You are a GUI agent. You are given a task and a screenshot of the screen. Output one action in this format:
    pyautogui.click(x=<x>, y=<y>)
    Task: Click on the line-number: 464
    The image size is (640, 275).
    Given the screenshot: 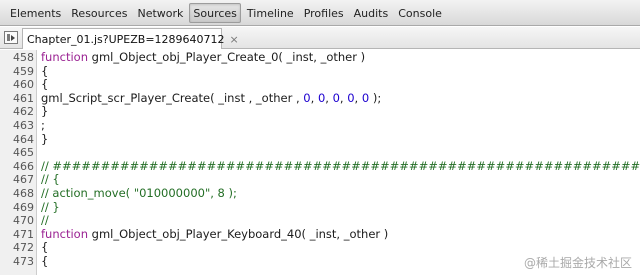 What is the action you would take?
    pyautogui.click(x=23, y=139)
    